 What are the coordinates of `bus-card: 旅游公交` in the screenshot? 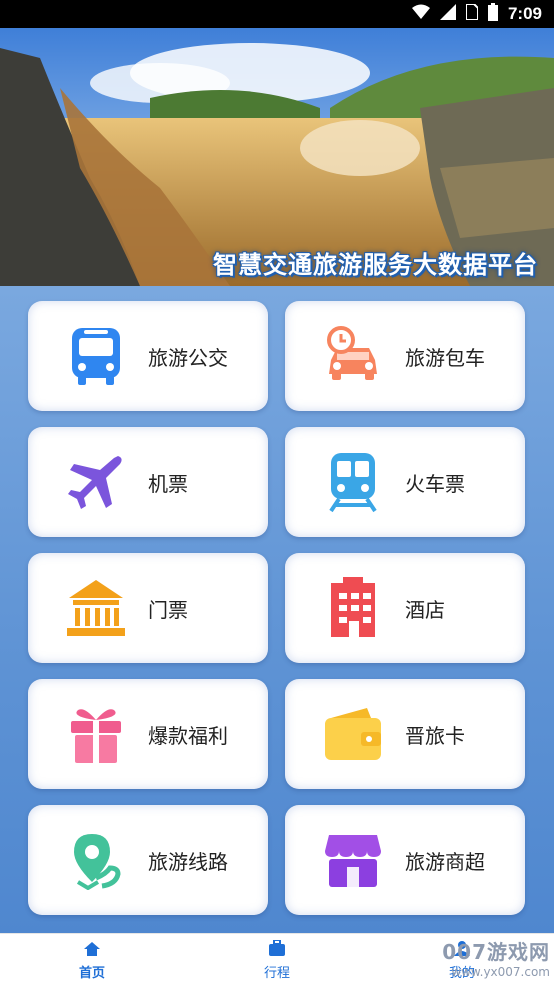 It's located at (148, 356).